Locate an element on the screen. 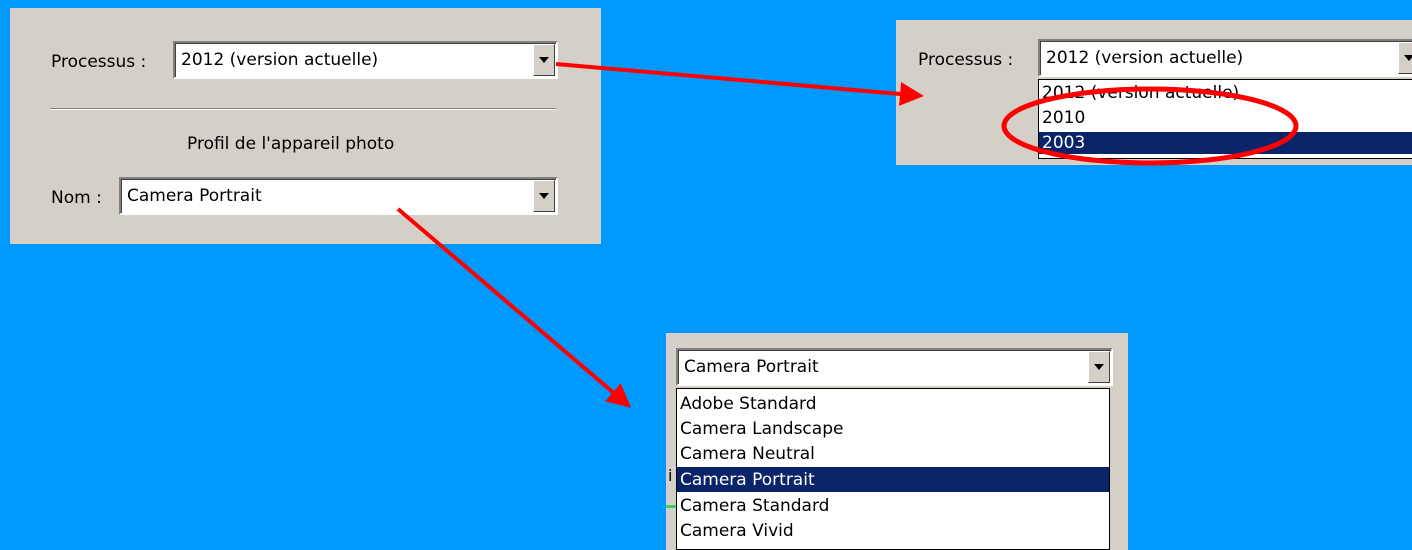  profile-name-dropdown: Camera Portrait is located at coordinates (338, 196).